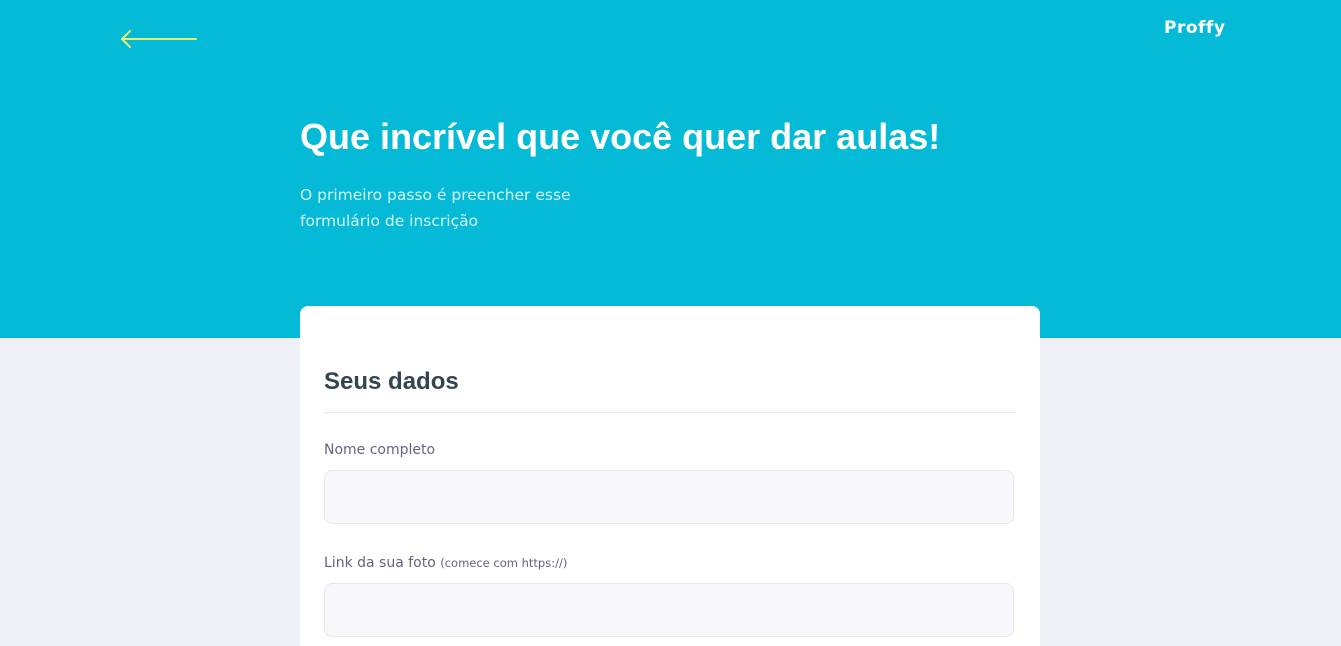 Image resolution: width=1341 pixels, height=646 pixels. Describe the element at coordinates (504, 563) in the screenshot. I see `photo-field-hint: (comece com https://)` at that location.